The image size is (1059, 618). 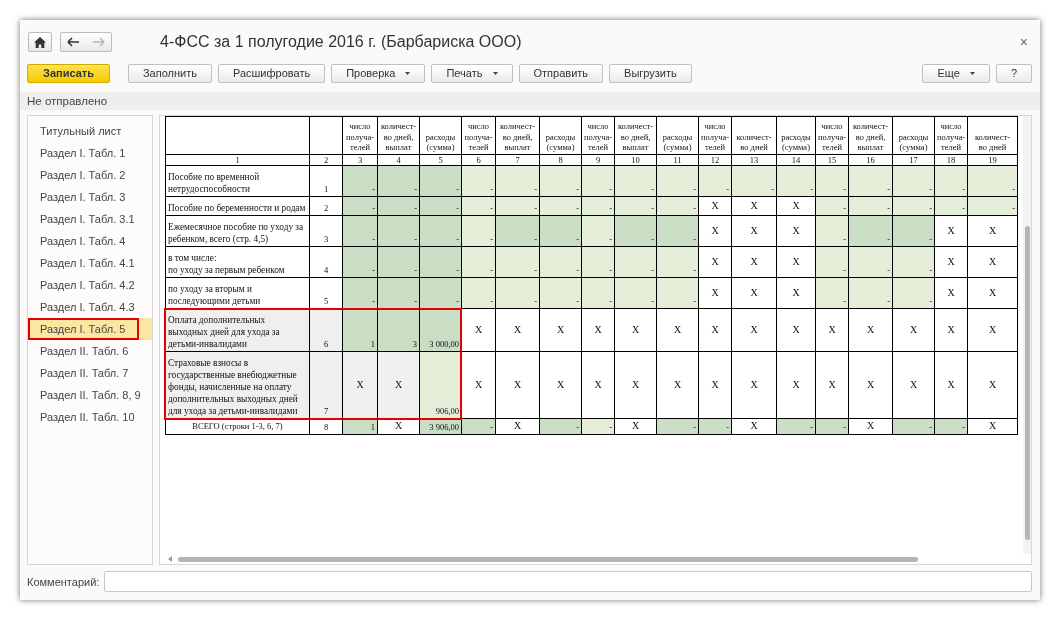 I want to click on sidebar-item: Раздел I. Табл. 5, so click(x=90, y=329).